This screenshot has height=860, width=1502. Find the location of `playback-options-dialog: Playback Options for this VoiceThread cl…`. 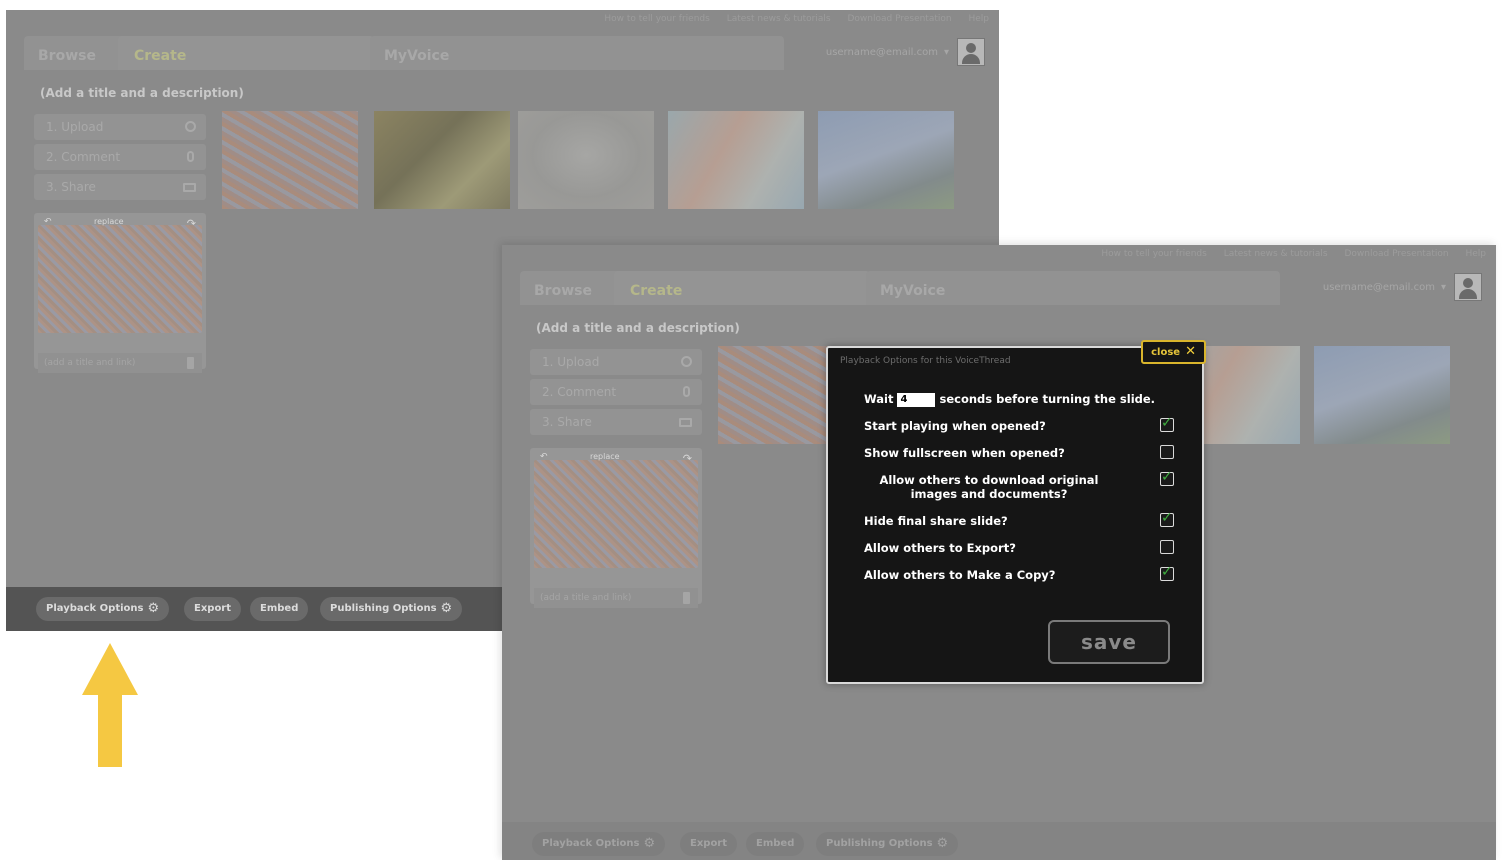

playback-options-dialog: Playback Options for this VoiceThread cl… is located at coordinates (1016, 512).